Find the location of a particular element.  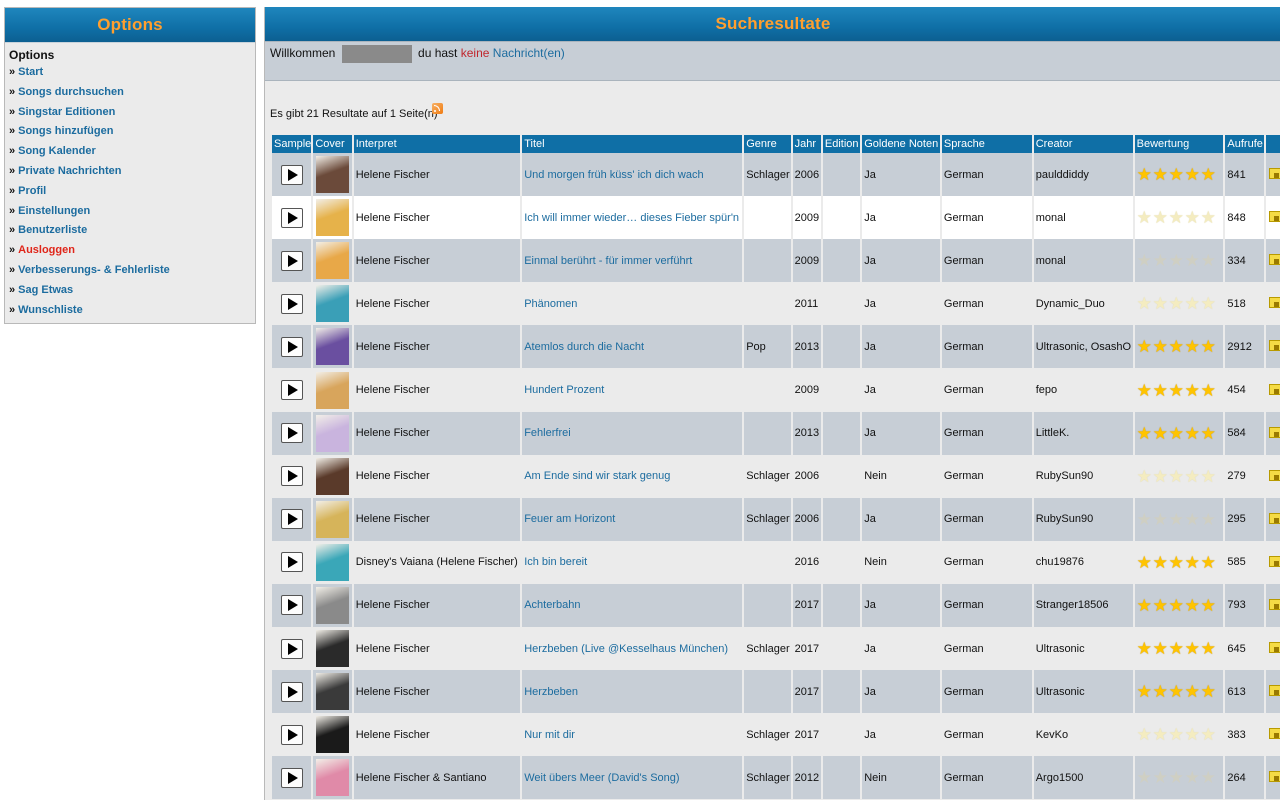

sidebar-item: » Verbesserungs- & Fehlerliste is located at coordinates (130, 272).